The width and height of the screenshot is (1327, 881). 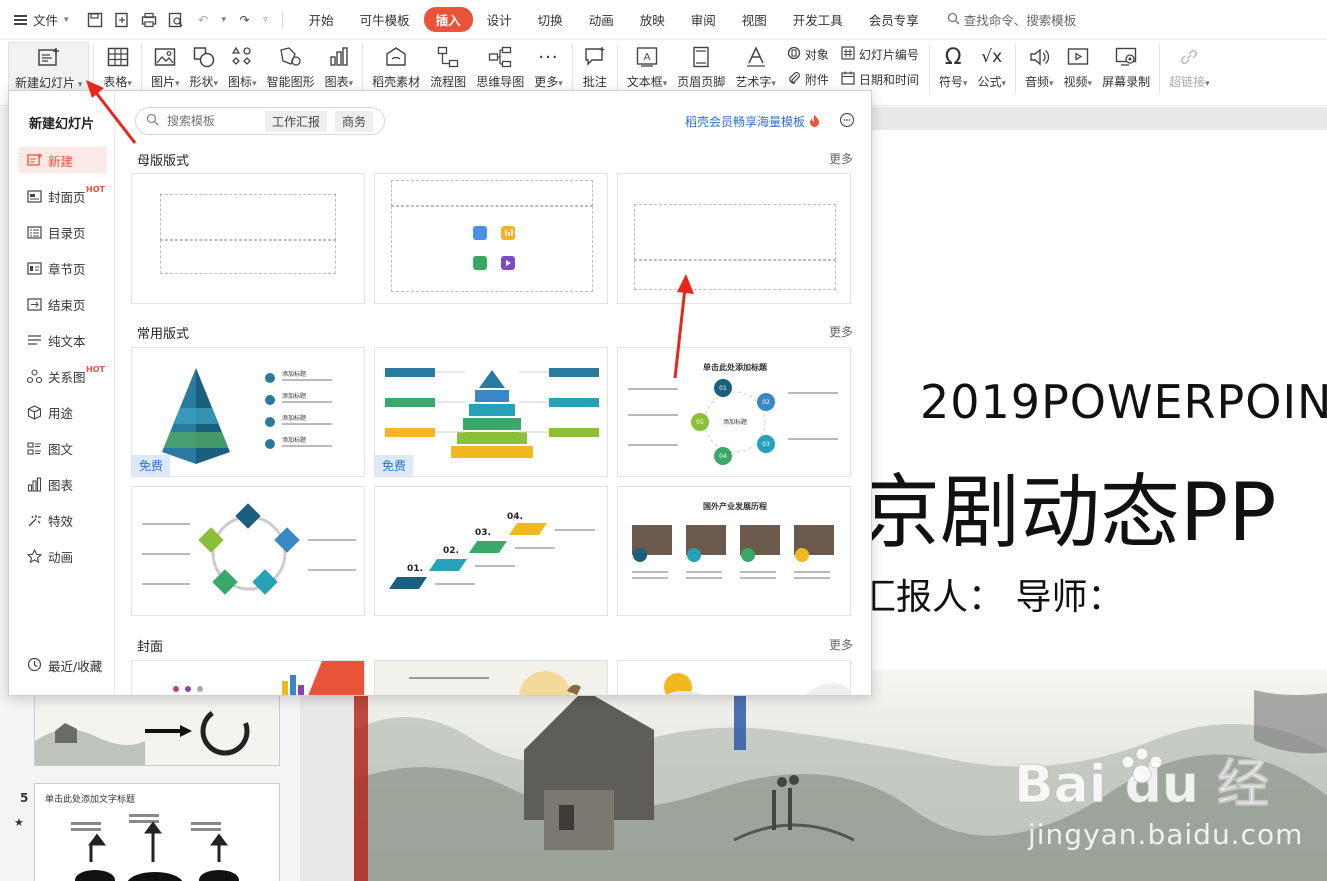 I want to click on bar-chart-icon, so click(x=339, y=57).